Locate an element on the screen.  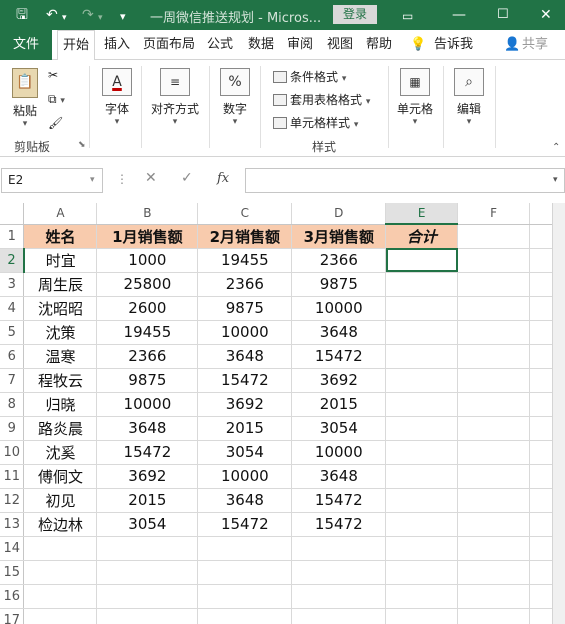
tab-file: 文件 is located at coordinates (26, 45).